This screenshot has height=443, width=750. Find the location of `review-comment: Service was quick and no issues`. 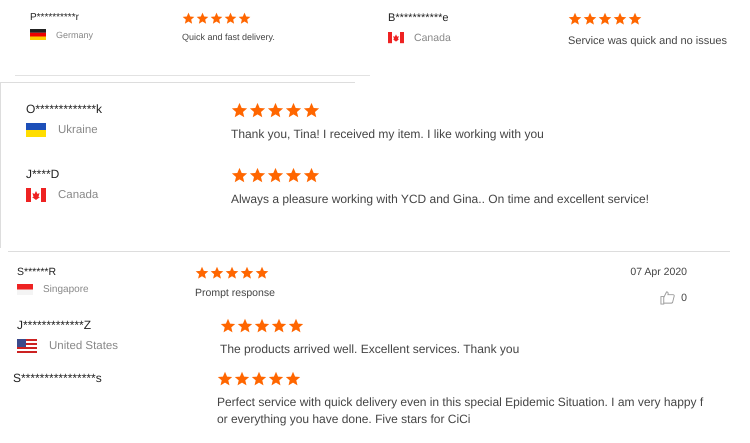

review-comment: Service was quick and no issues is located at coordinates (648, 41).